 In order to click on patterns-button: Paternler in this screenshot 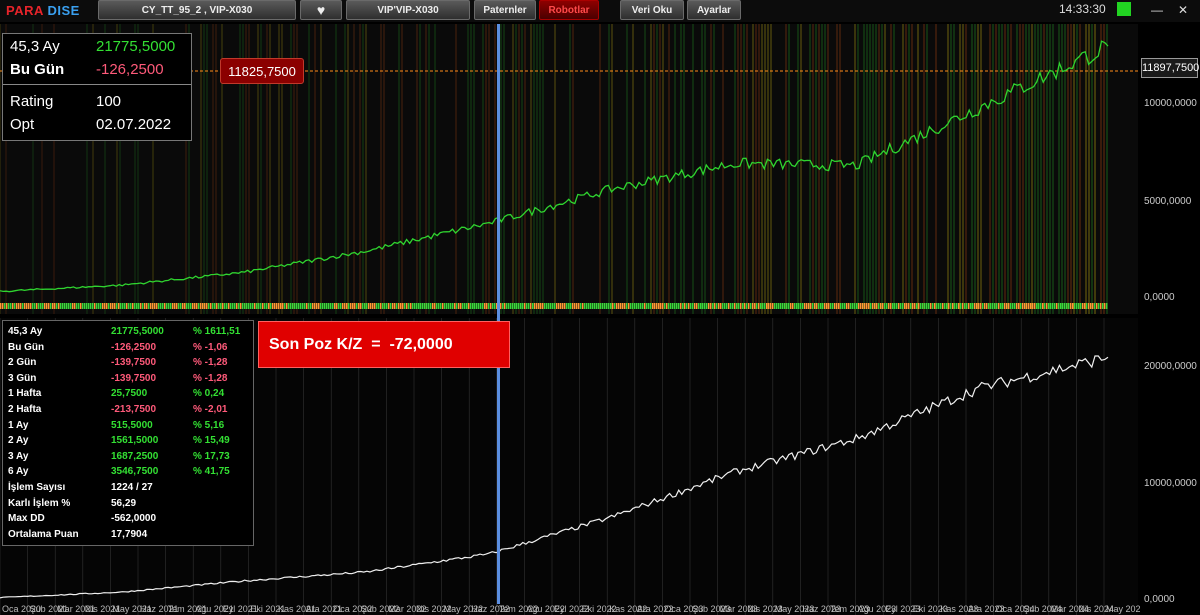, I will do `click(505, 10)`.